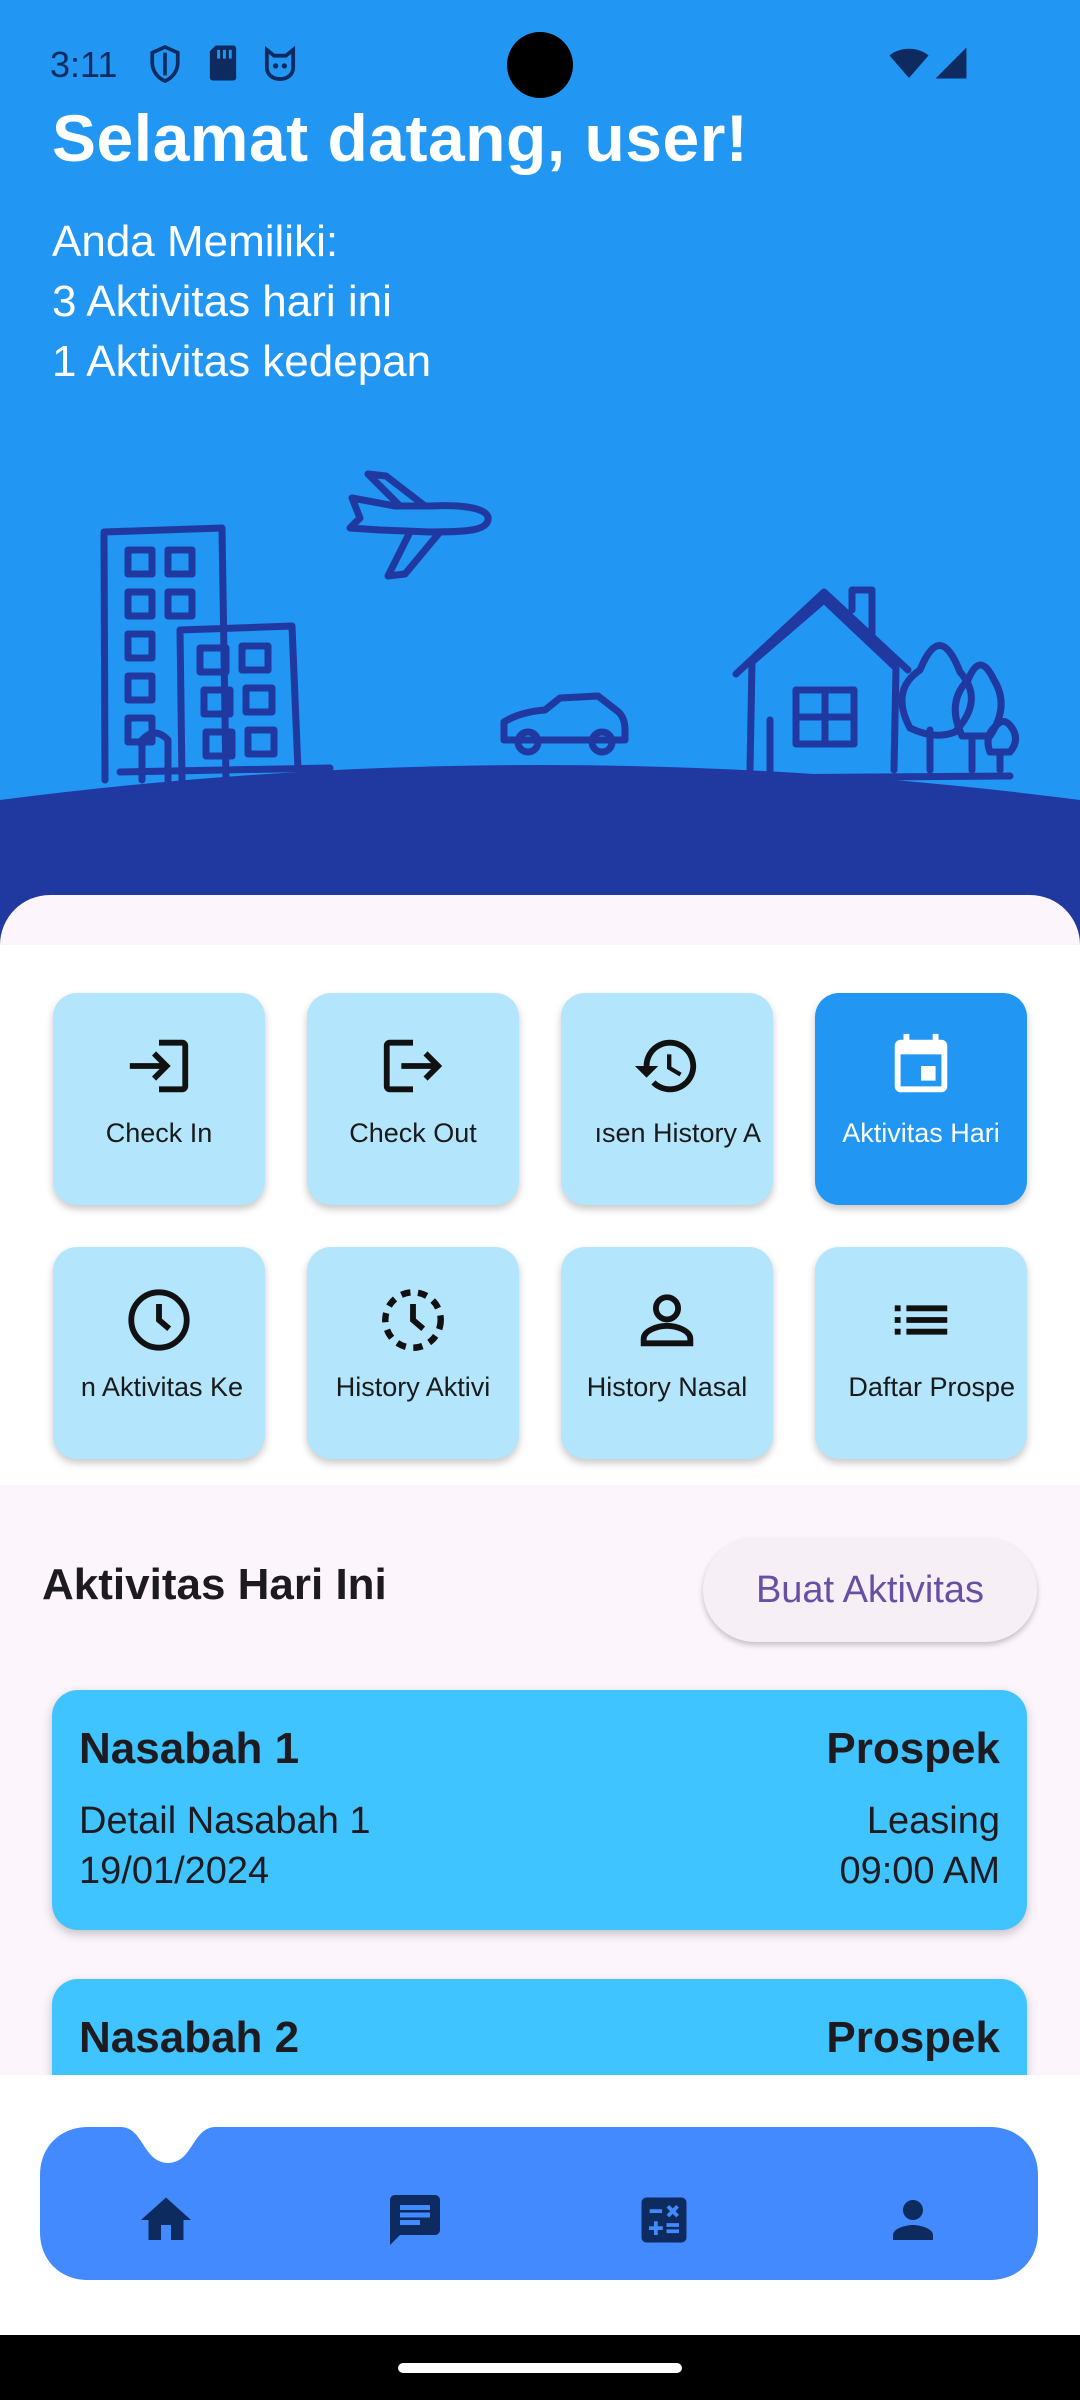 This screenshot has height=2400, width=1080. Describe the element at coordinates (540, 65) in the screenshot. I see `camera-cutout` at that location.